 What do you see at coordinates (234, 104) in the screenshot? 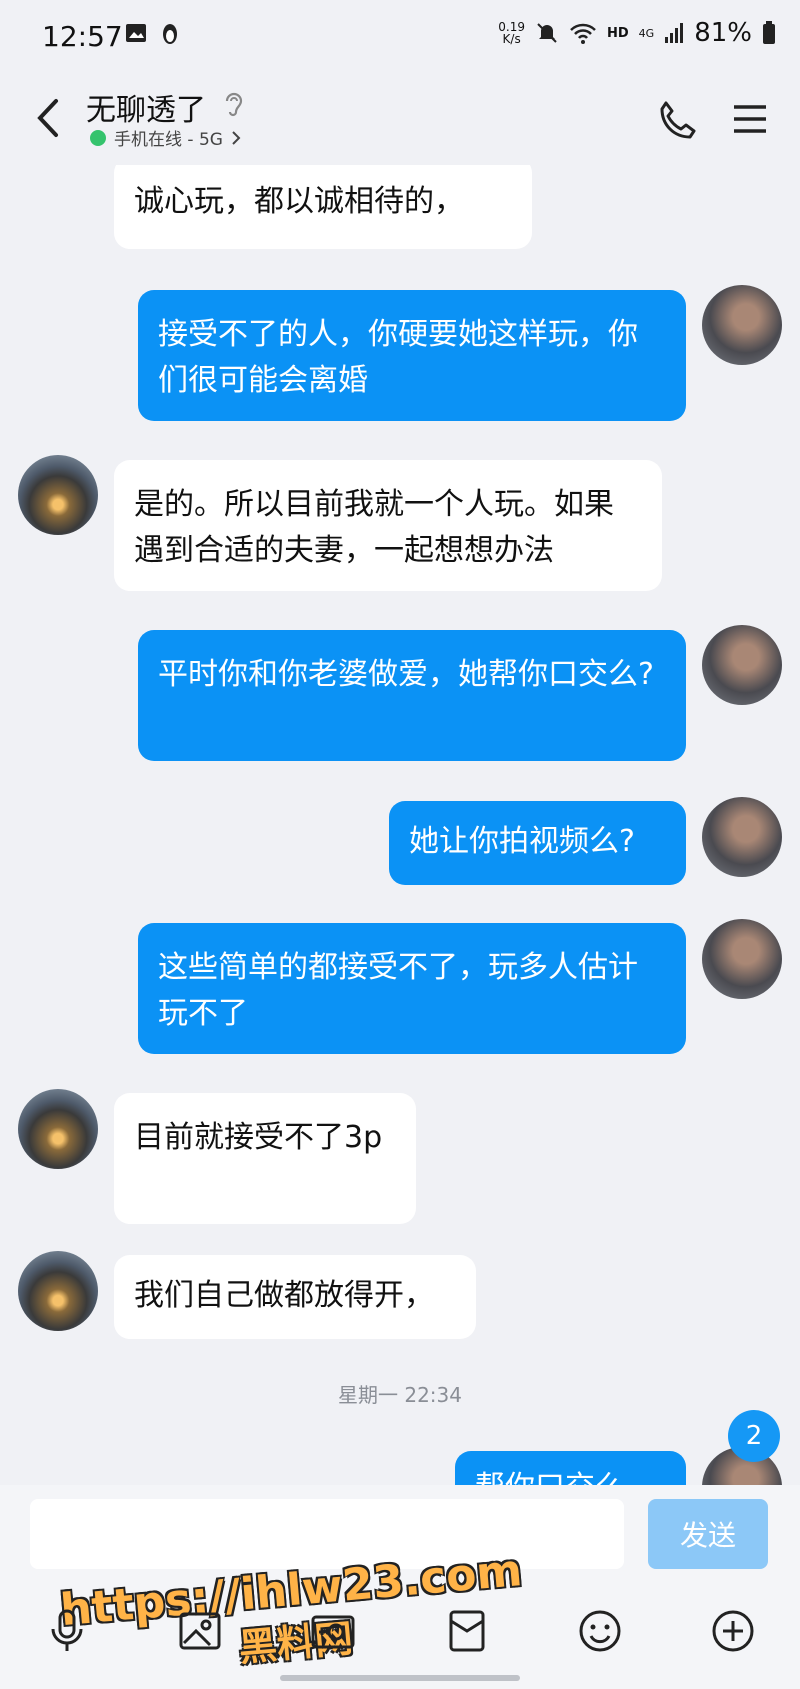
I see `ear-icon` at bounding box center [234, 104].